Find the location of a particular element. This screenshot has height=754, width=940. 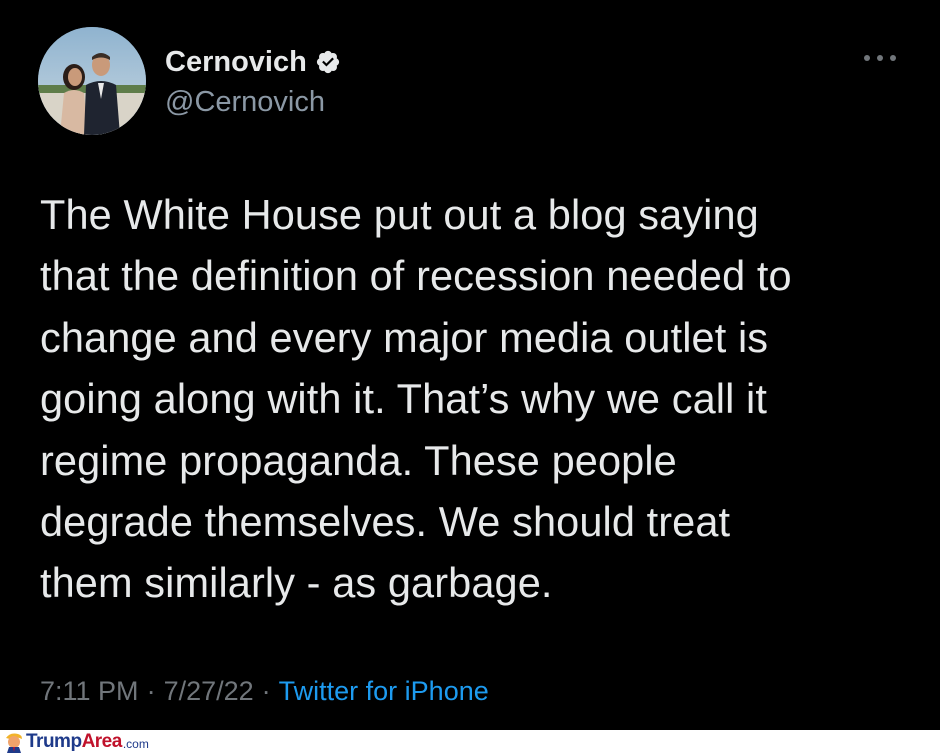

avatar is located at coordinates (92, 81).